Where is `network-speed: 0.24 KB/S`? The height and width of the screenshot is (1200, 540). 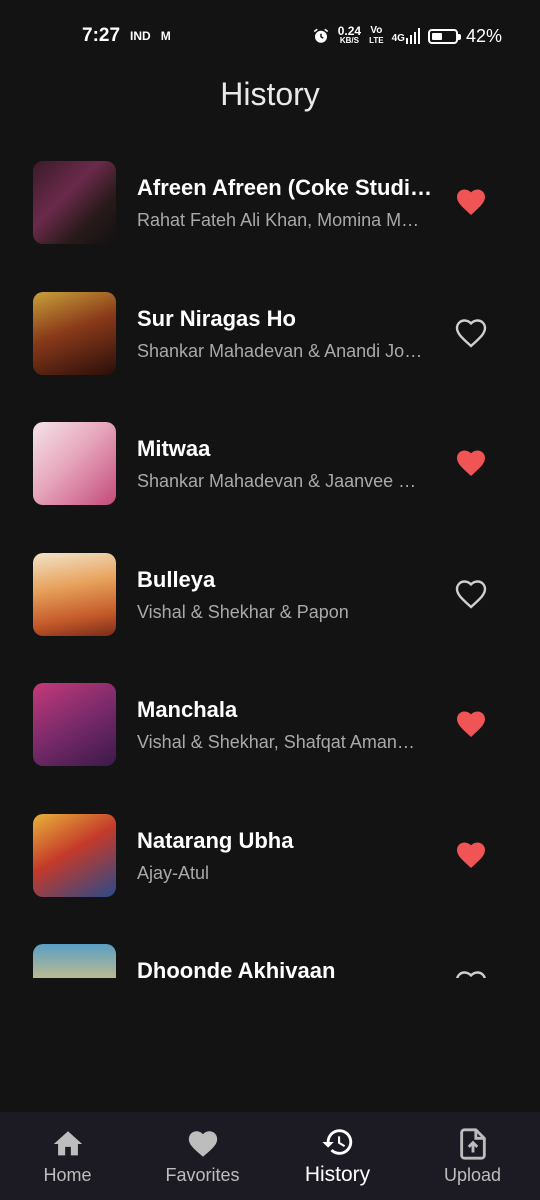 network-speed: 0.24 KB/S is located at coordinates (349, 35).